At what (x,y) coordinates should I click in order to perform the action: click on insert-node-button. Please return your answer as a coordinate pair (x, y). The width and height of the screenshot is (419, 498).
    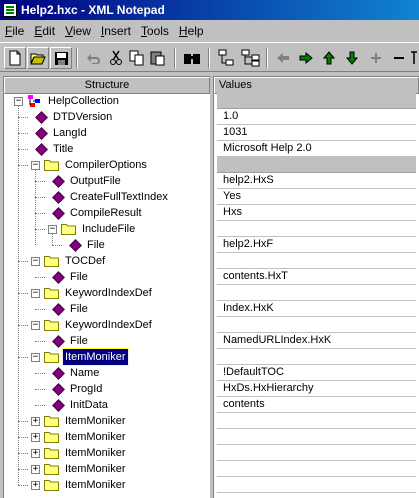
    Looking at the image, I should click on (226, 58).